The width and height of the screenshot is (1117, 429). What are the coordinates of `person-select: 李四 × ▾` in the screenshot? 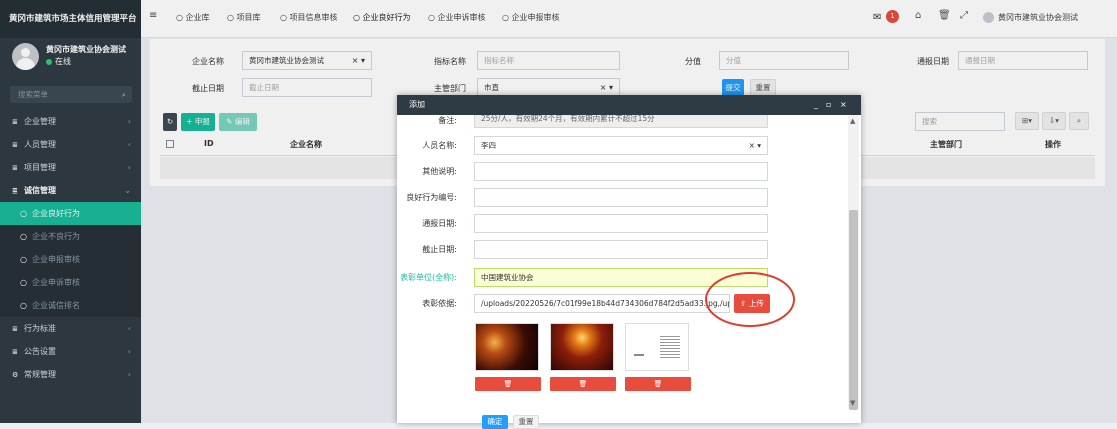 It's located at (621, 145).